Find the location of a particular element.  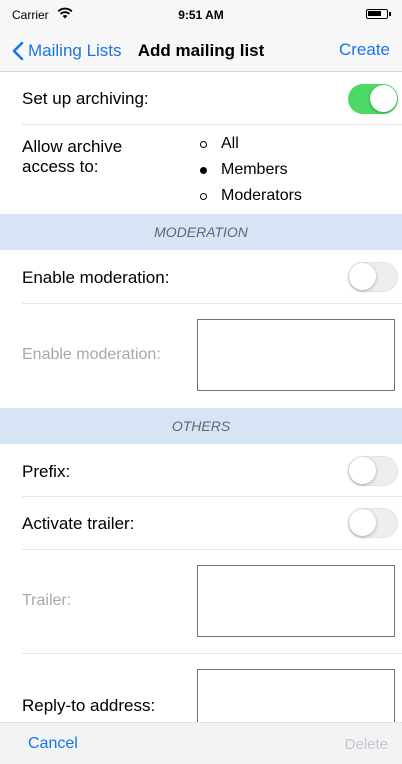

status-time: 9:51 AM is located at coordinates (201, 15).